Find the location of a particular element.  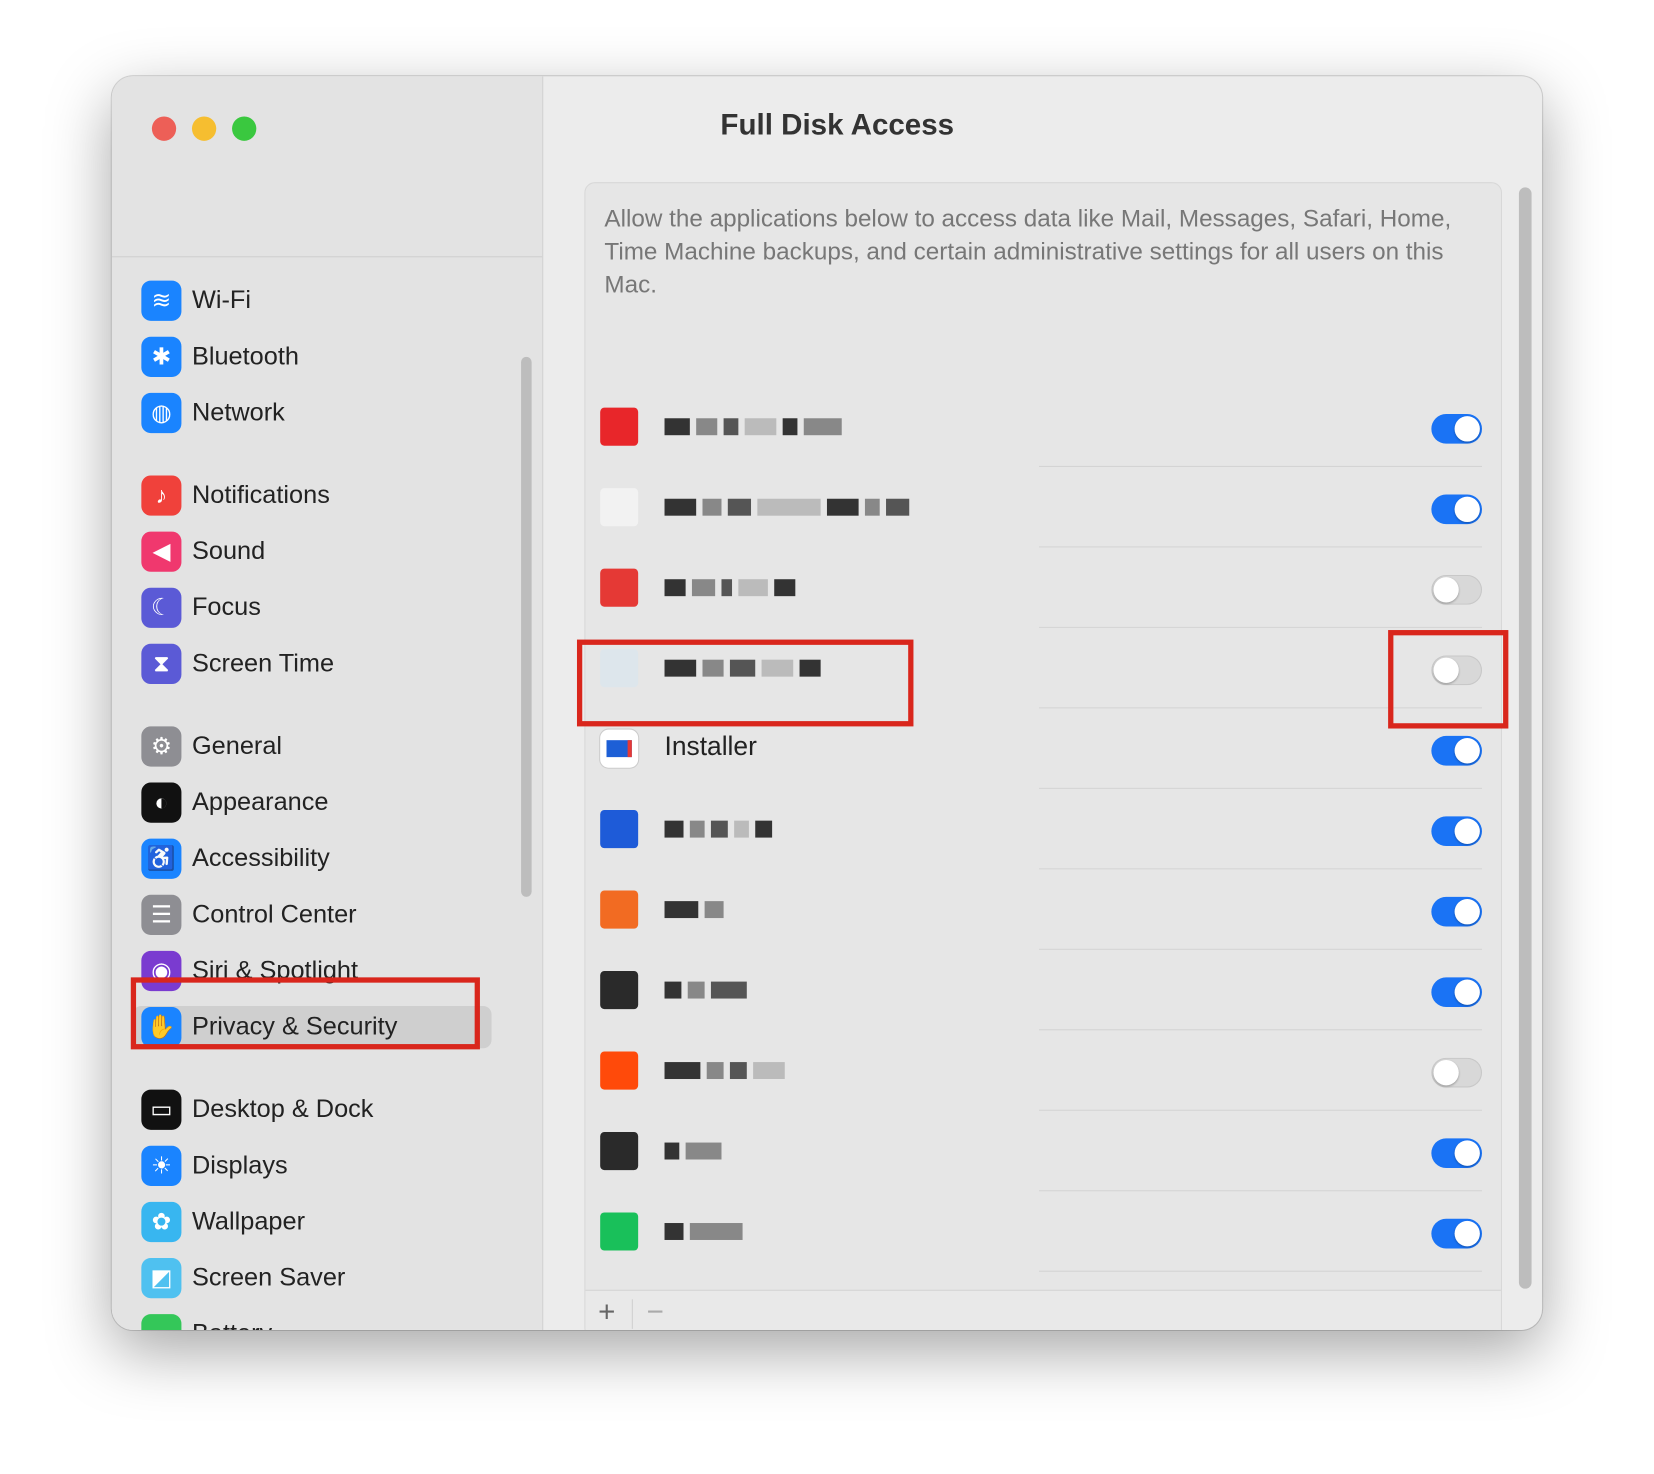

sidebar-item-label: Screen Time is located at coordinates (263, 663).